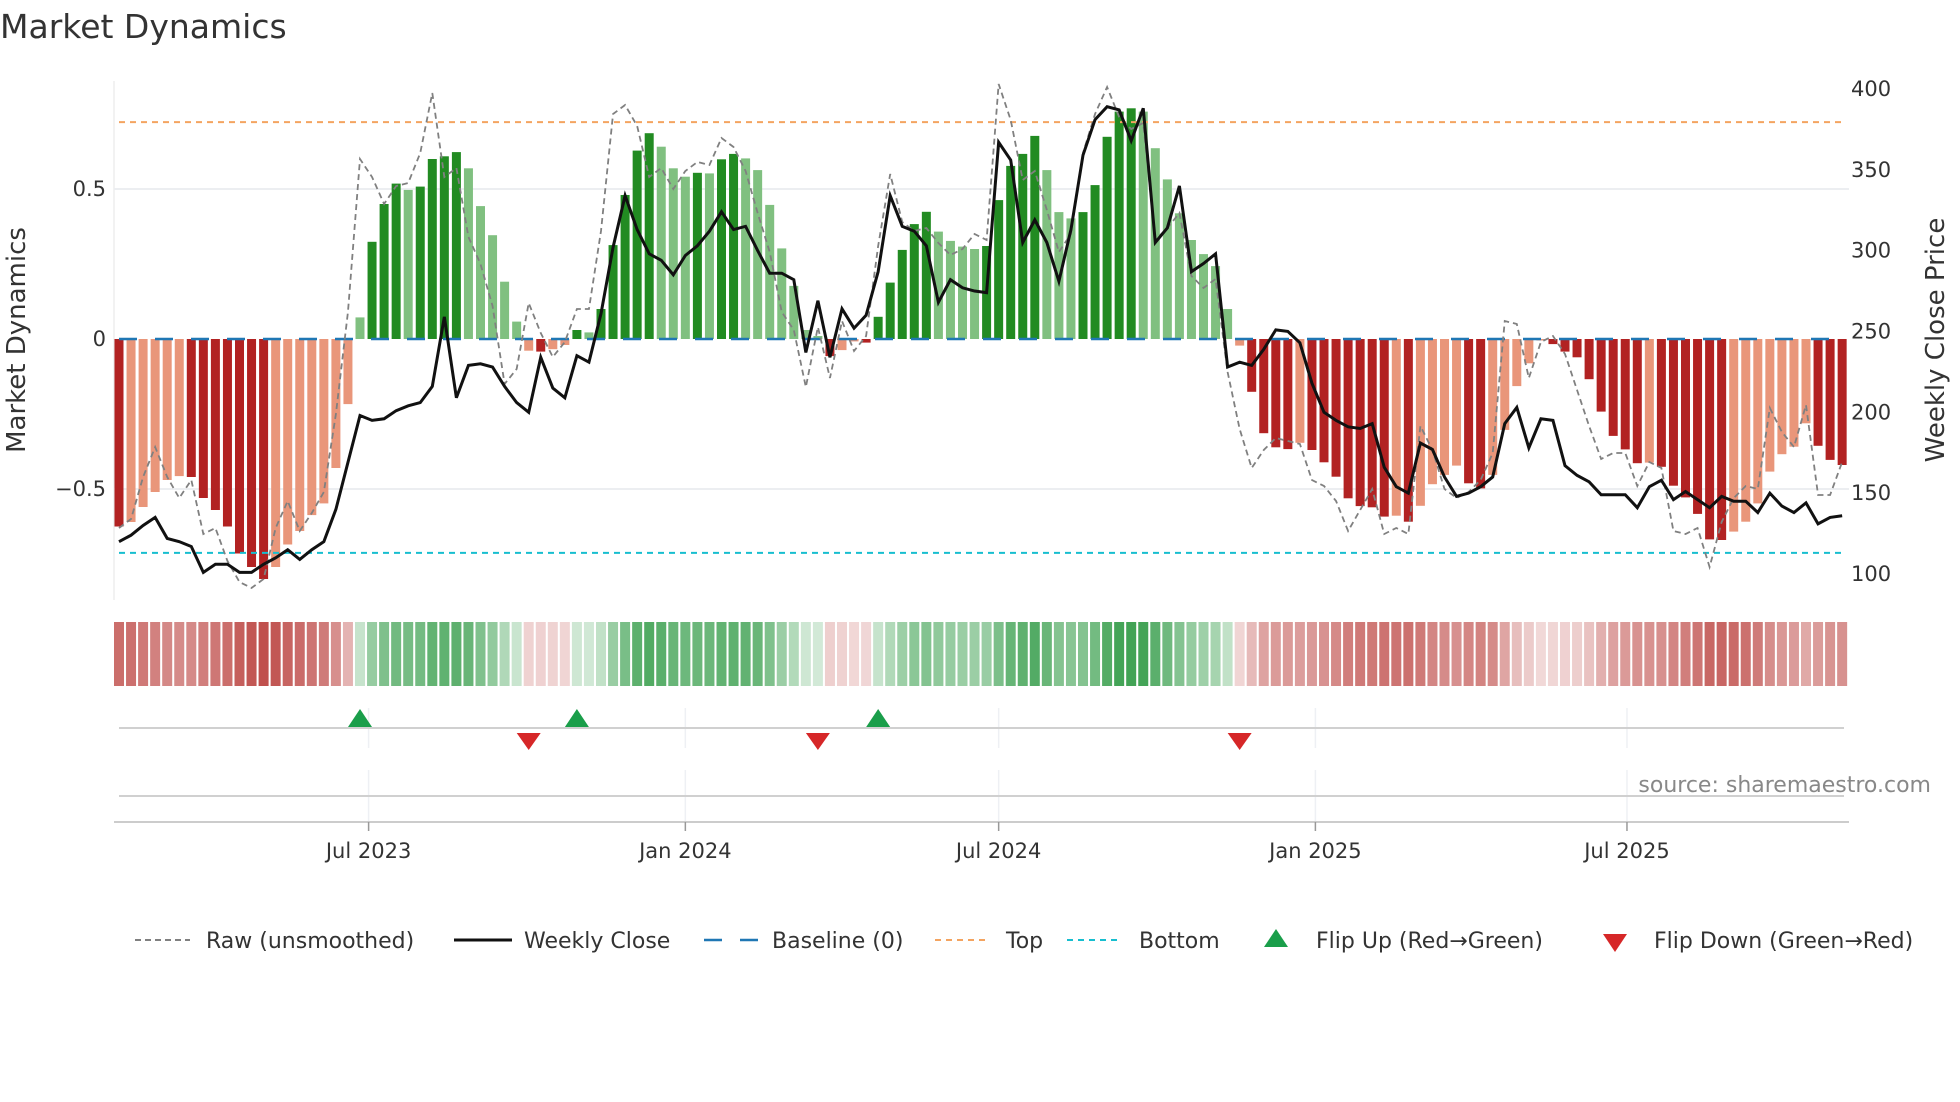  I want to click on y2-tick-label: 250, so click(1871, 331).